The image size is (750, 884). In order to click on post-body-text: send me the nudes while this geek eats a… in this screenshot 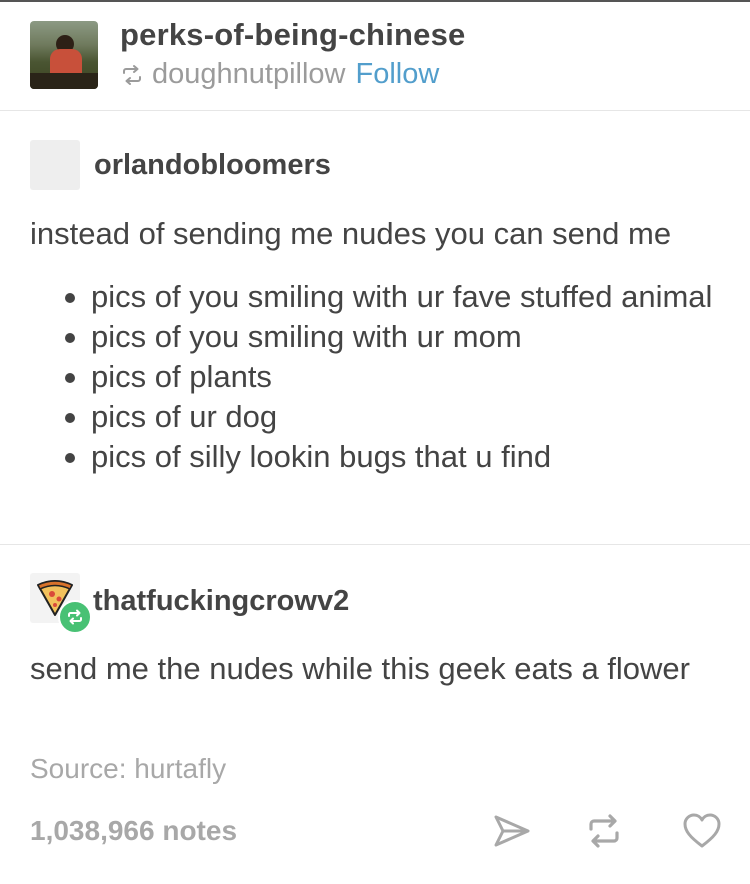, I will do `click(360, 668)`.